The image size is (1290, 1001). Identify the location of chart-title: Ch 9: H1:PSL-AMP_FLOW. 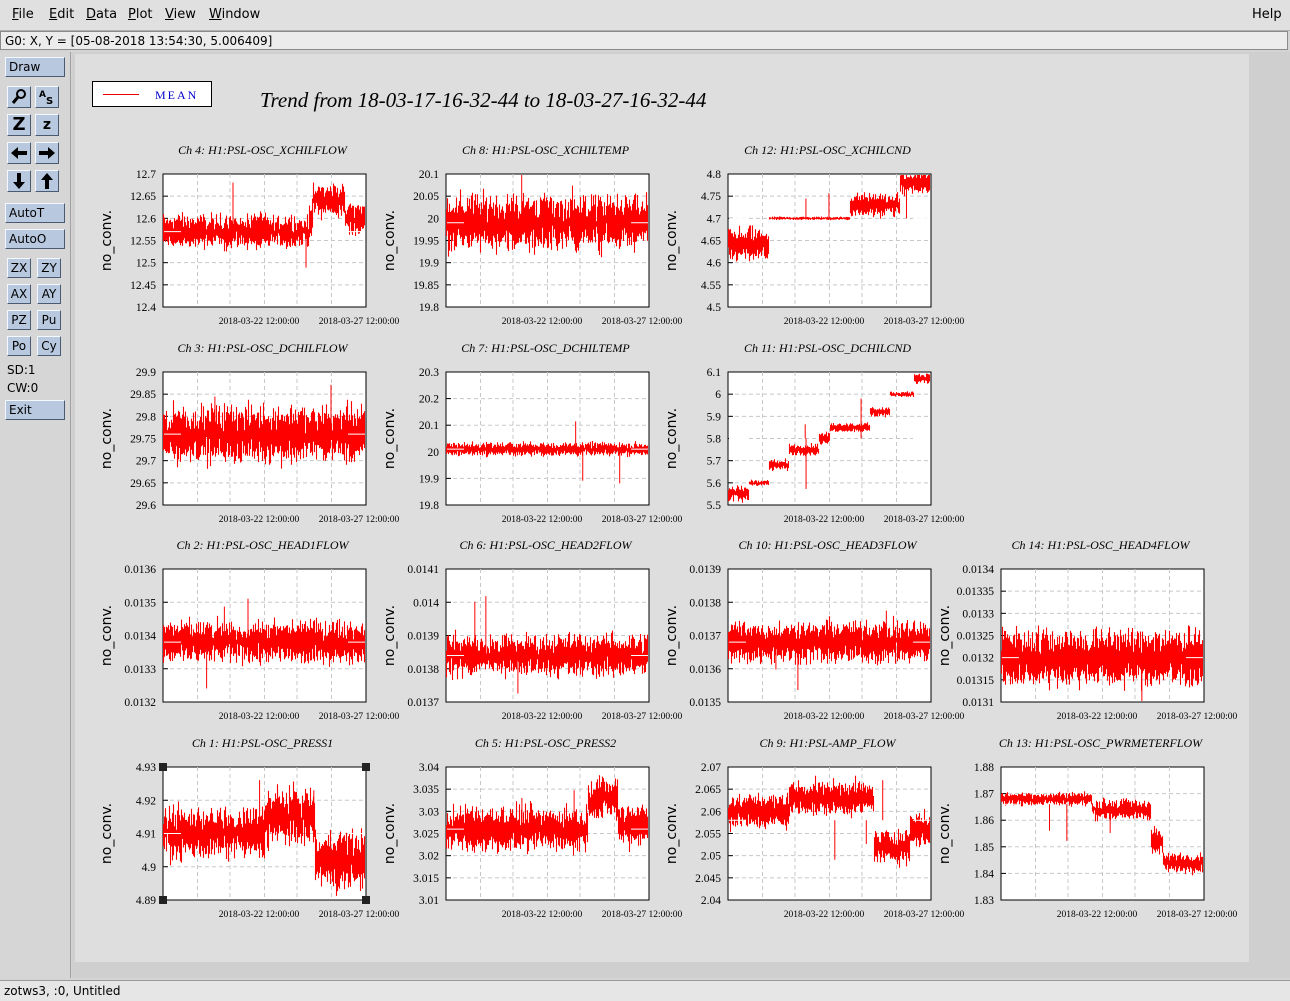
(828, 743).